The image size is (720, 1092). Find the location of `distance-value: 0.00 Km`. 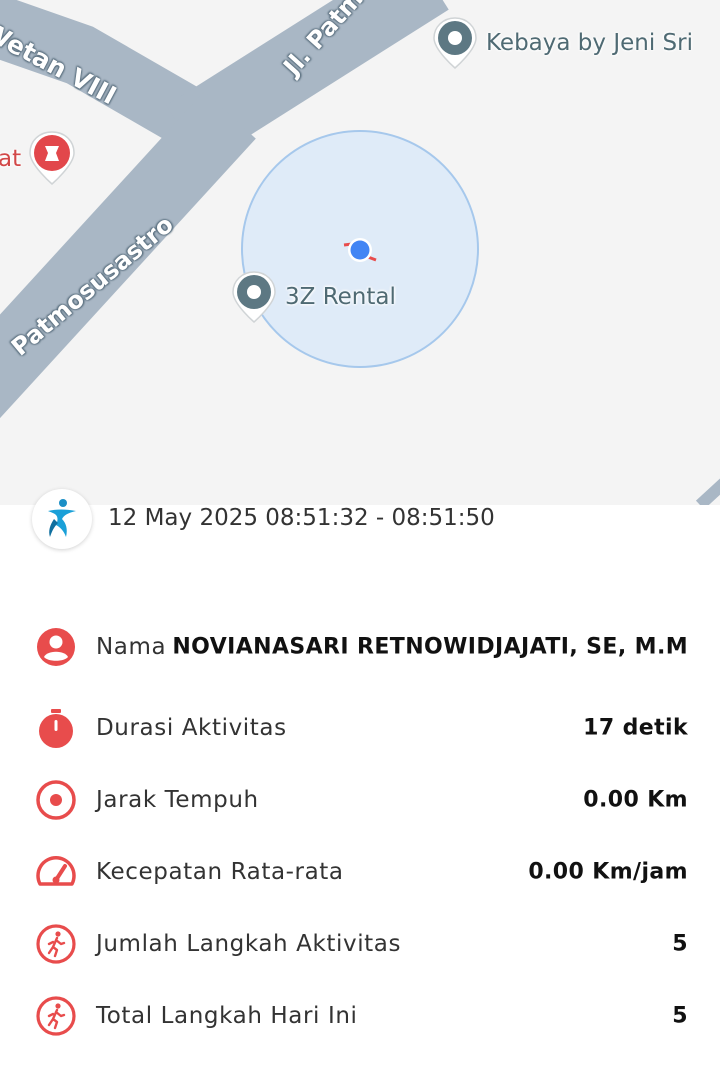

distance-value: 0.00 Km is located at coordinates (635, 800).